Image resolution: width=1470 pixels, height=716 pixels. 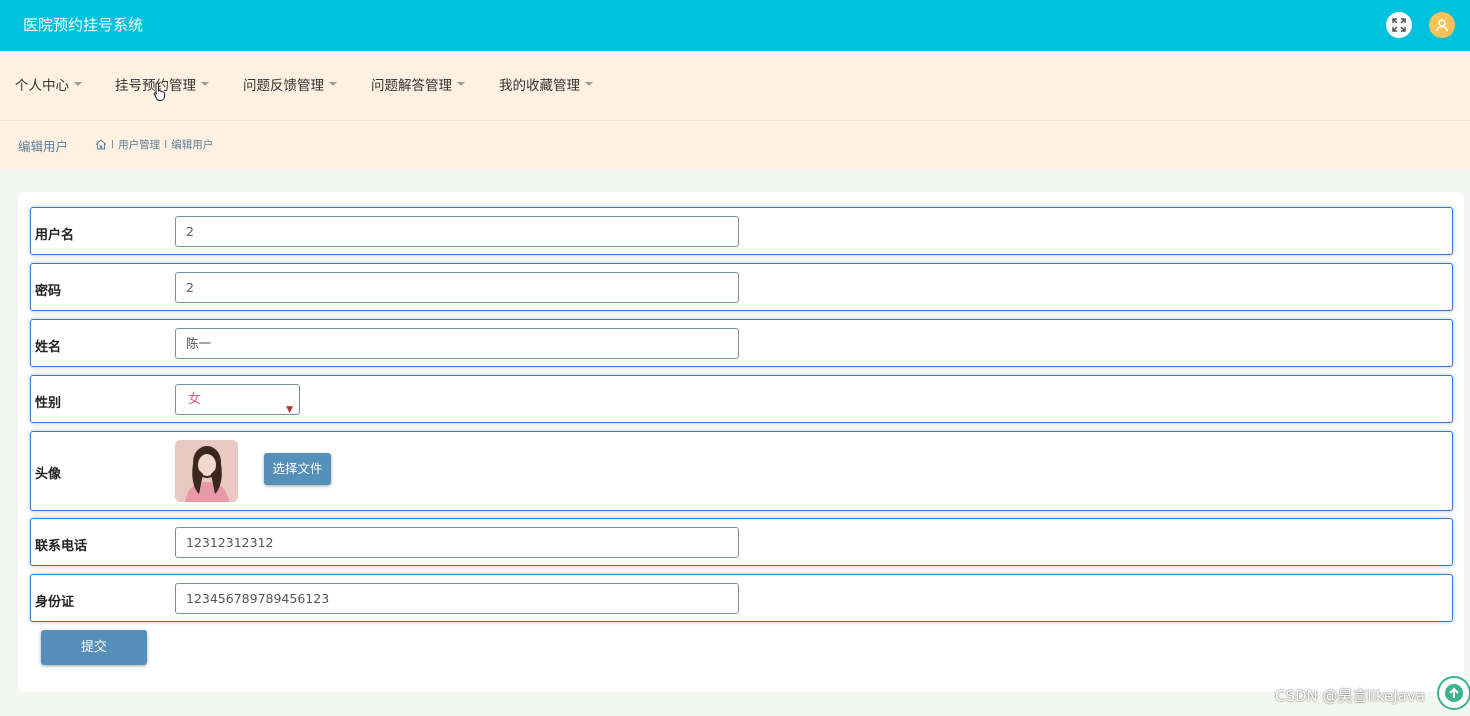 What do you see at coordinates (735, 25) in the screenshot?
I see `top-header-bar: 医院预约挂号系统` at bounding box center [735, 25].